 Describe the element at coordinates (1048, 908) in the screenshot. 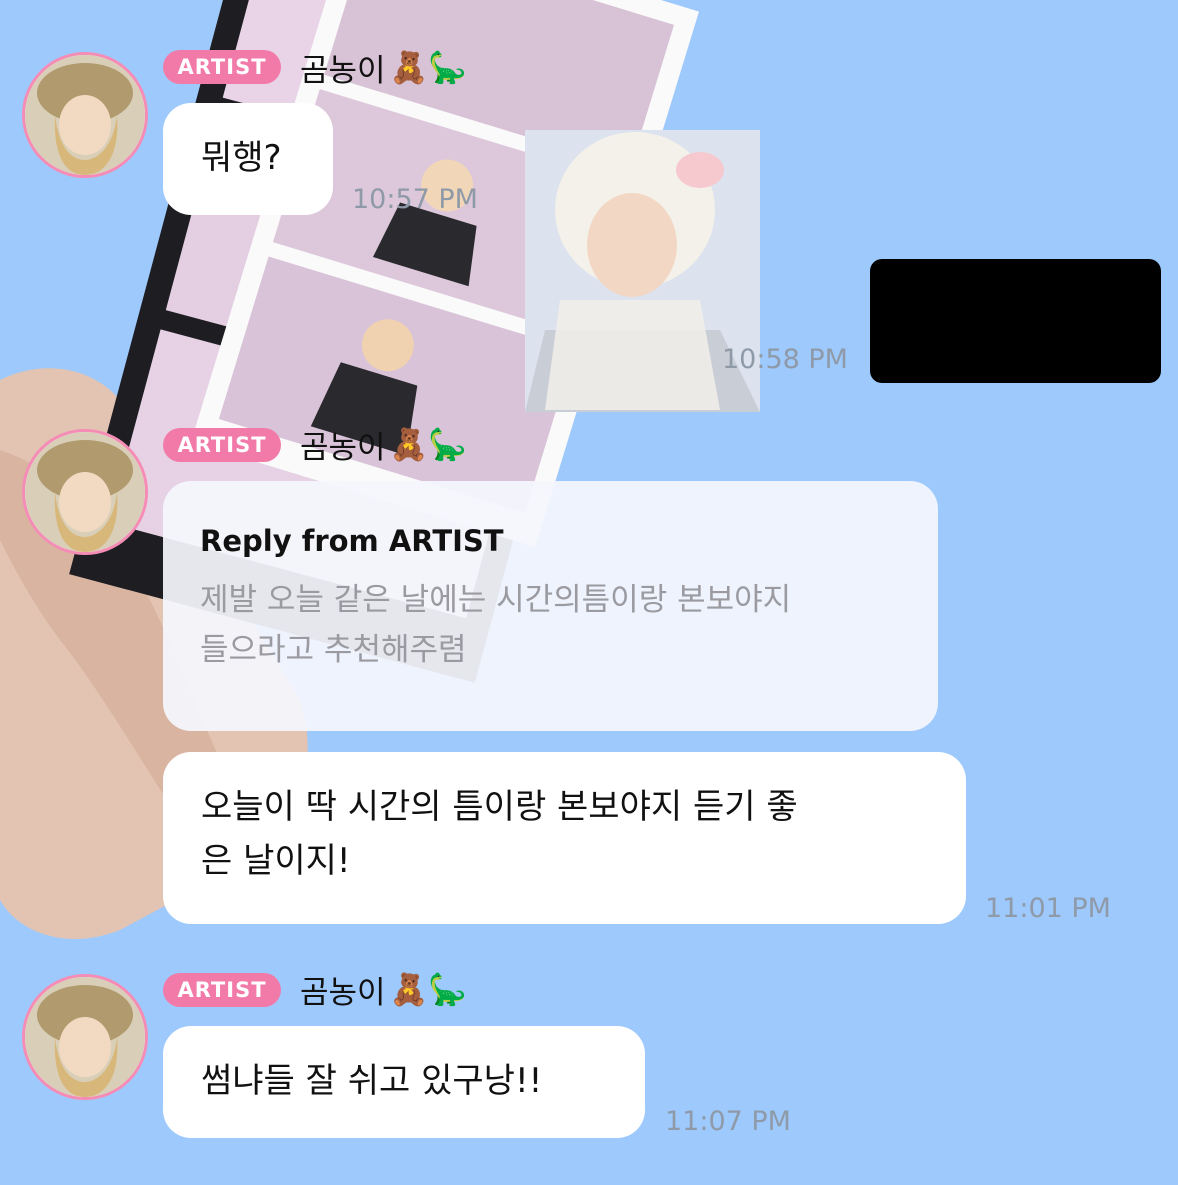

I see `message-timestamp: 11:01 PM` at that location.